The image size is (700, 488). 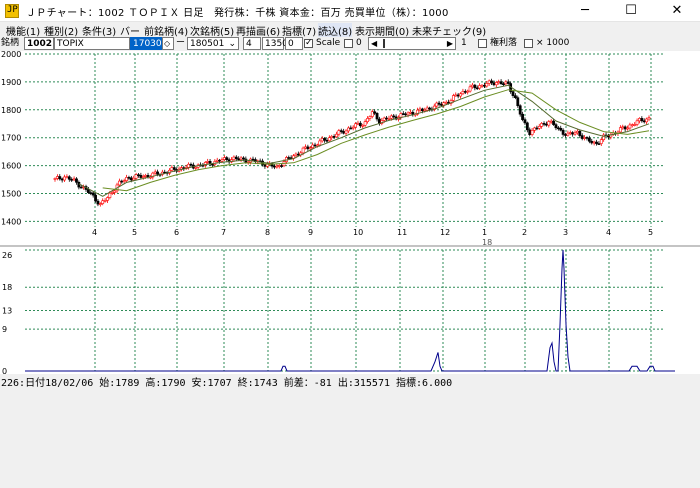 I want to click on close-button: ✕, so click(x=677, y=11).